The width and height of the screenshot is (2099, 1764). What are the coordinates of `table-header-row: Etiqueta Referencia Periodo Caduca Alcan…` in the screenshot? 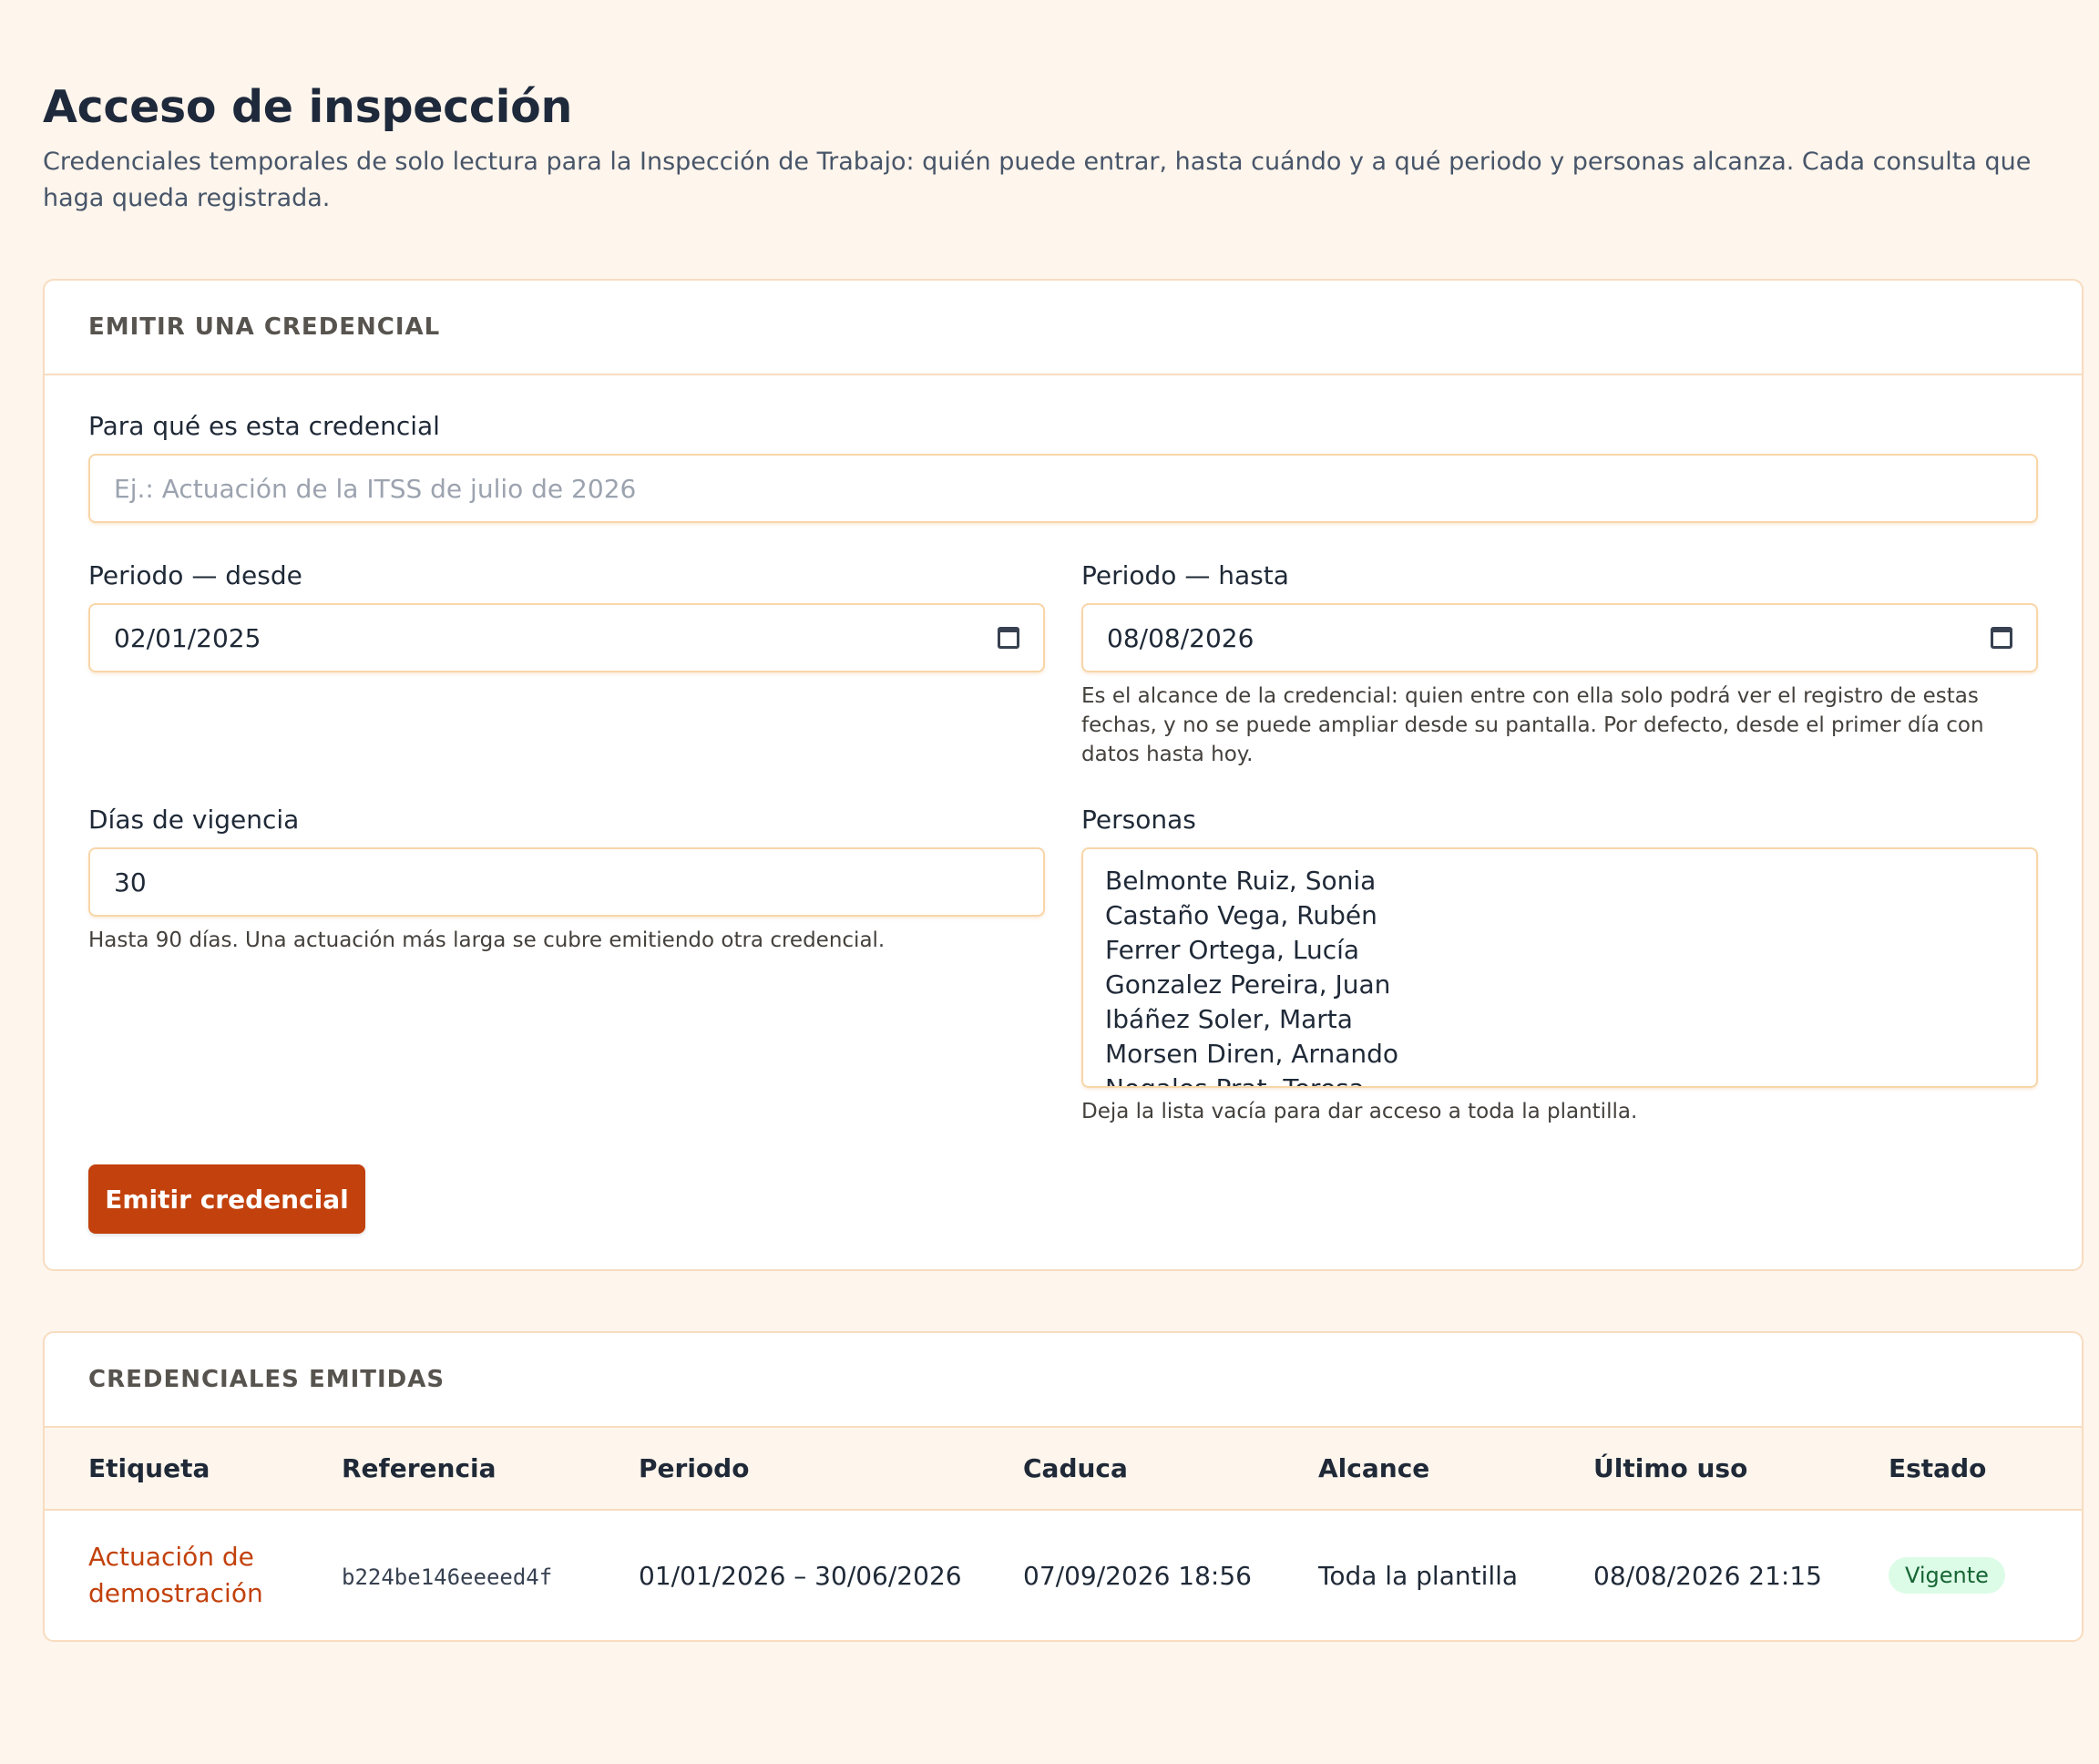 It's located at (1063, 1469).